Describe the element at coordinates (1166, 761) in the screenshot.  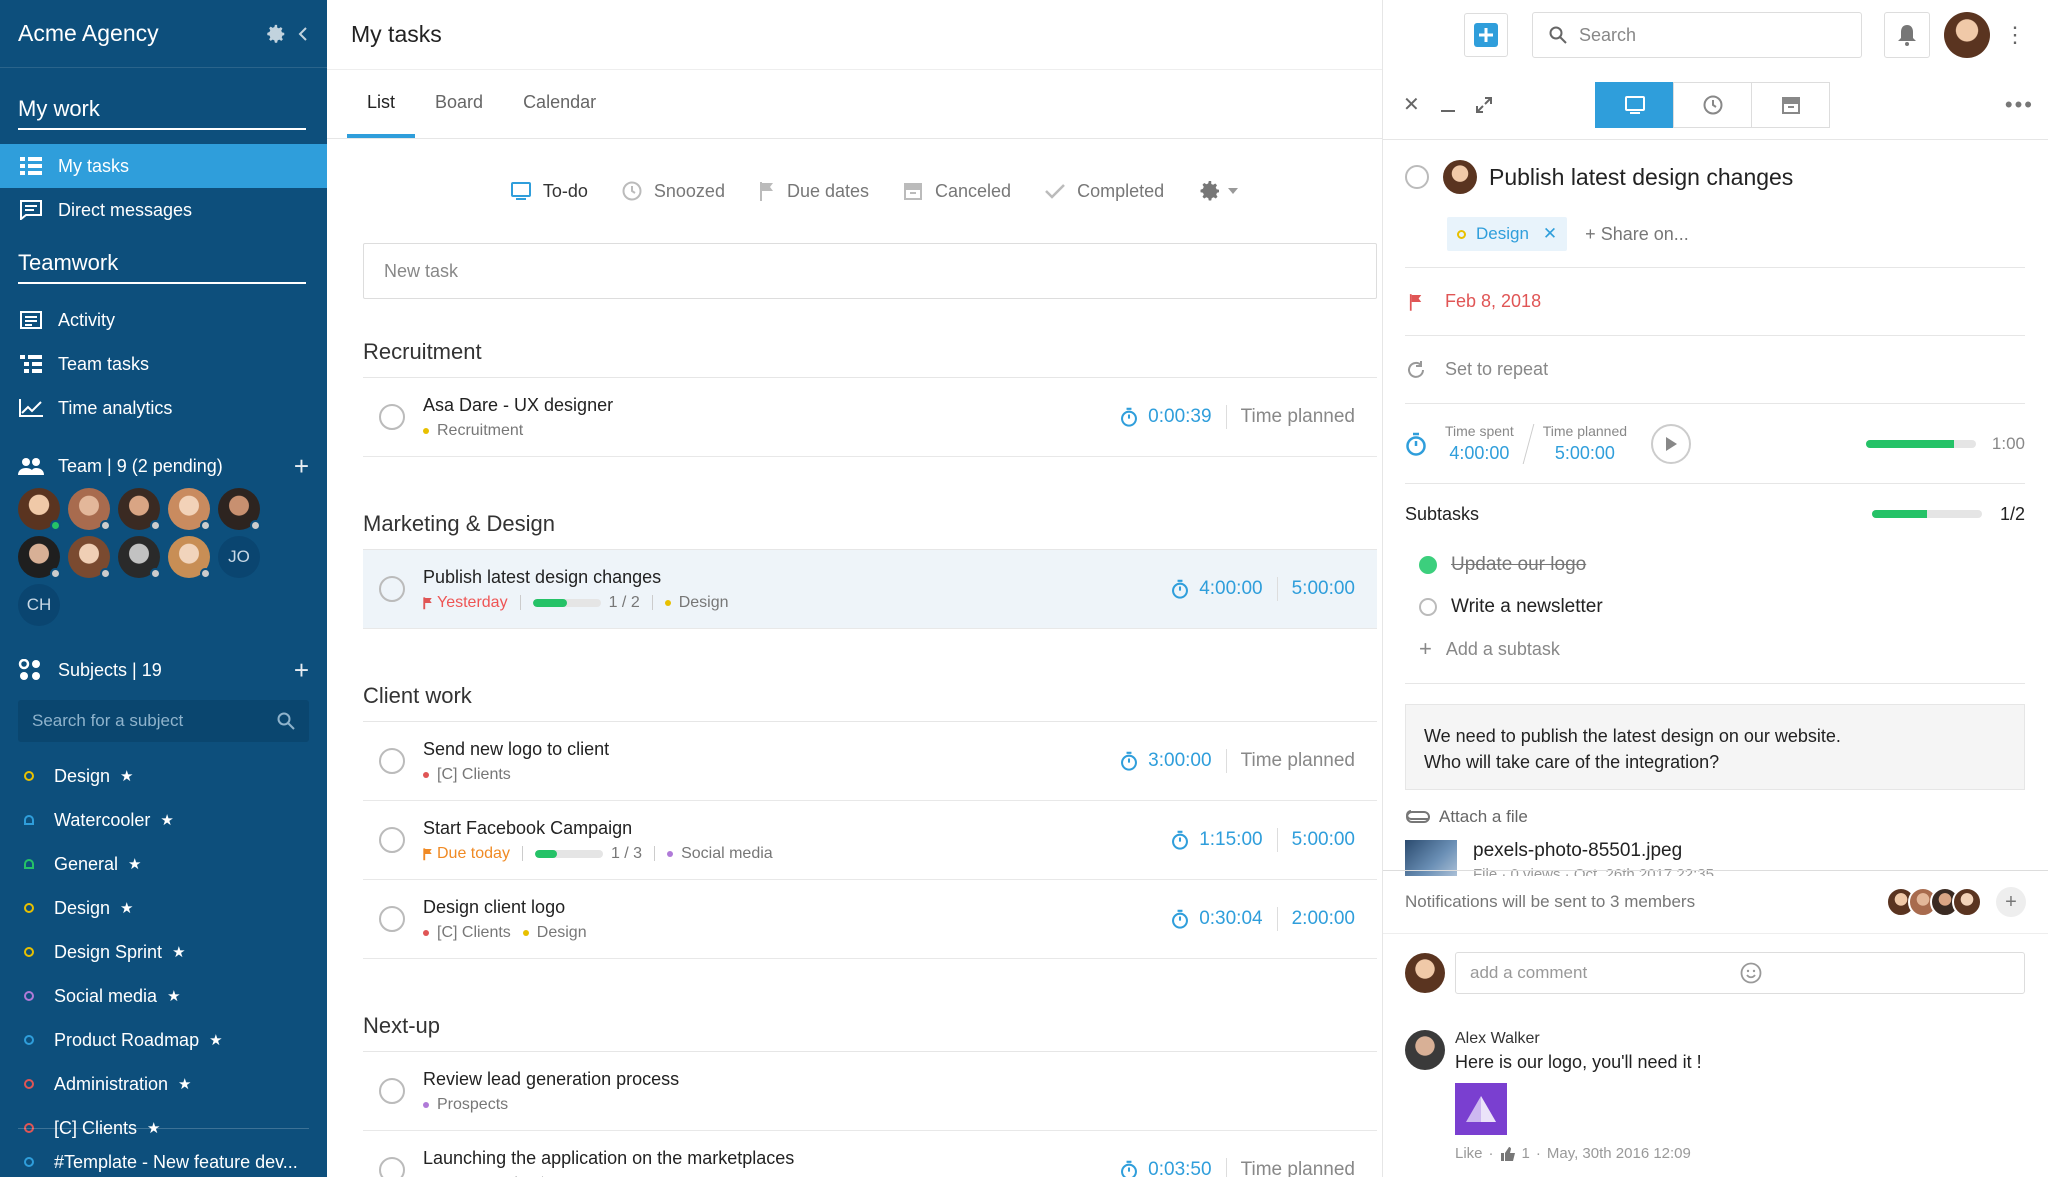
I see `time-spent: 3:00:00` at that location.